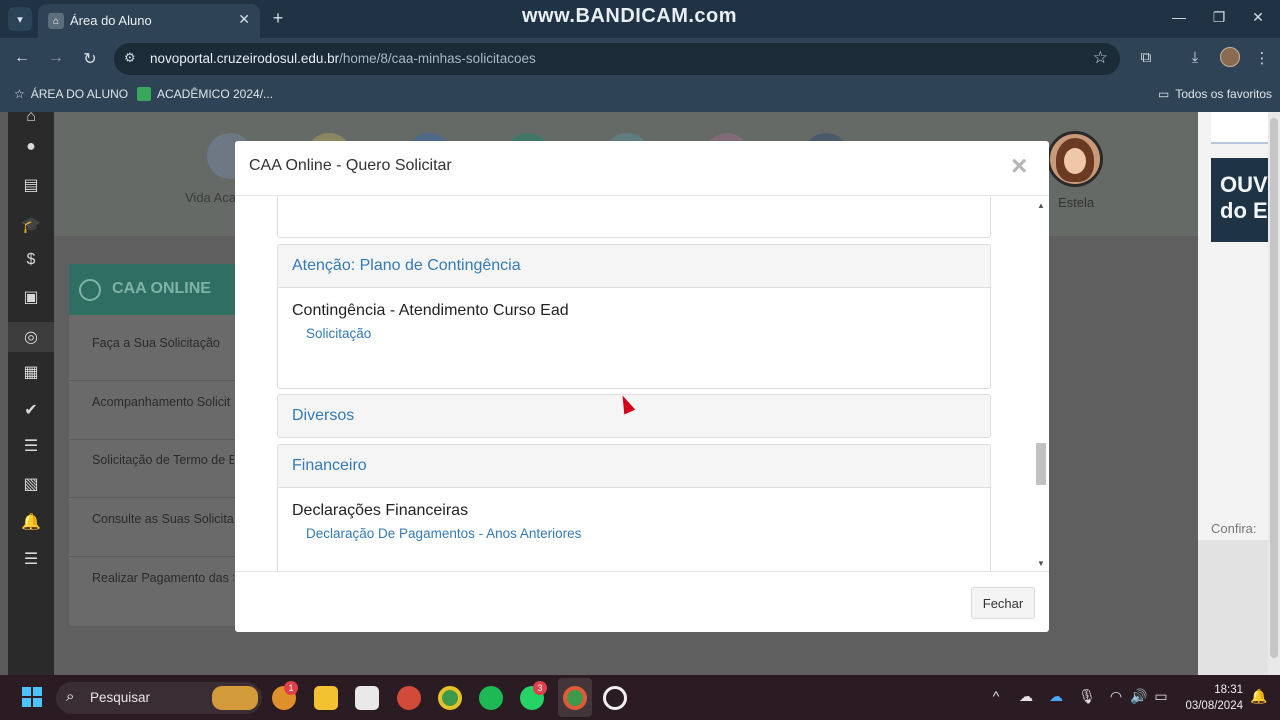 Image resolution: width=1280 pixels, height=720 pixels. What do you see at coordinates (31, 337) in the screenshot?
I see `headset-icon: ◎` at bounding box center [31, 337].